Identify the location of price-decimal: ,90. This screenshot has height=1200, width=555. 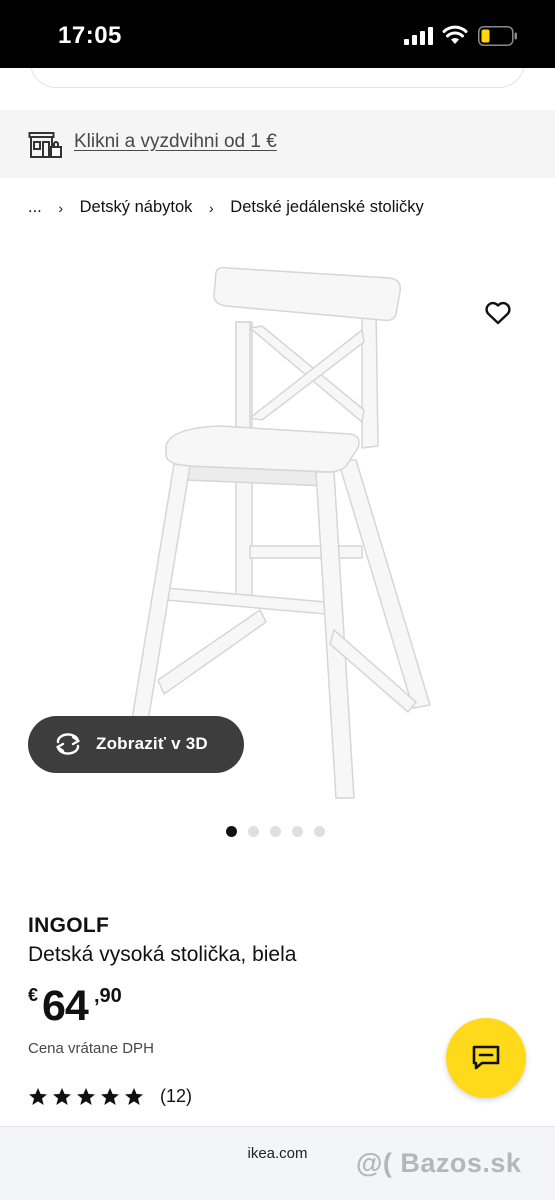
(108, 996).